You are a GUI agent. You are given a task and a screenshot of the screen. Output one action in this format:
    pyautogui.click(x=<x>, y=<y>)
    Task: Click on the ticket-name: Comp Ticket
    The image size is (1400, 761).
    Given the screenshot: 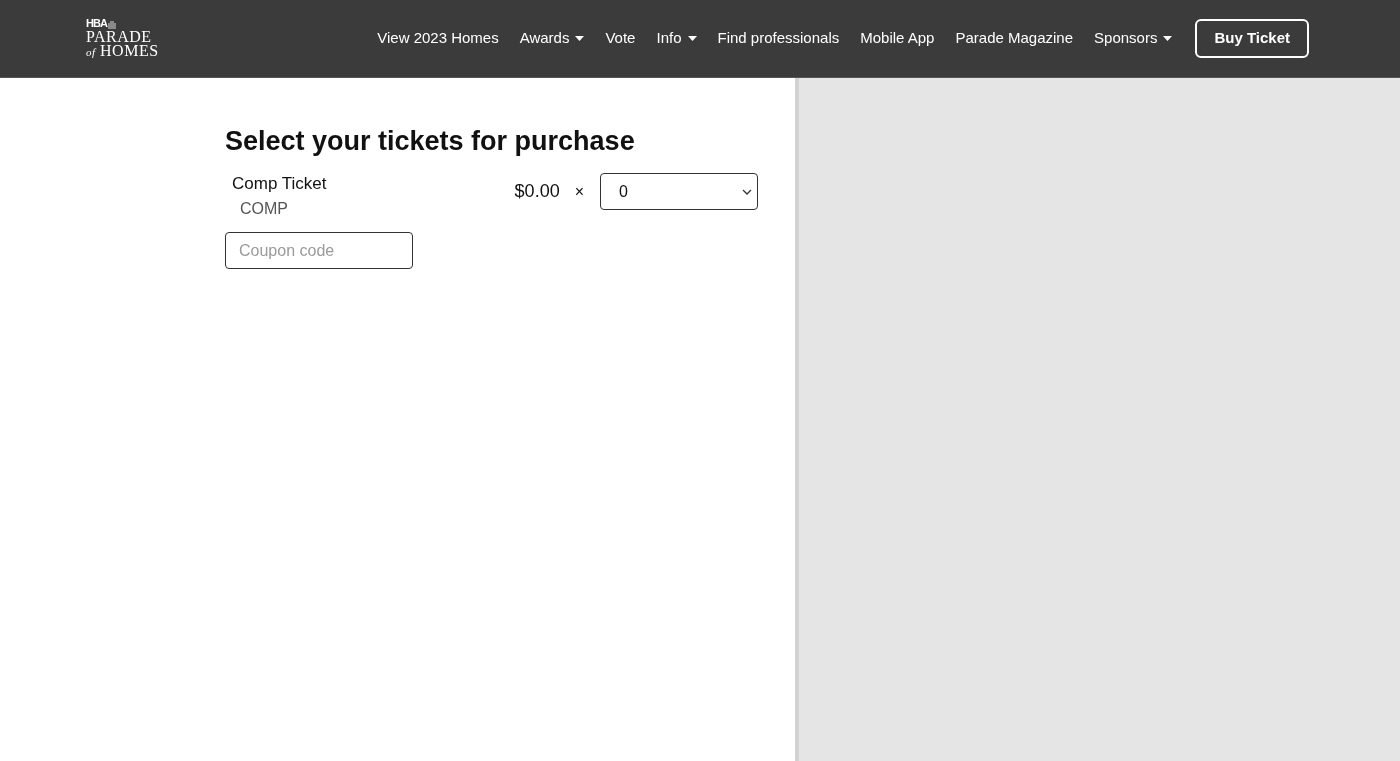 What is the action you would take?
    pyautogui.click(x=279, y=184)
    